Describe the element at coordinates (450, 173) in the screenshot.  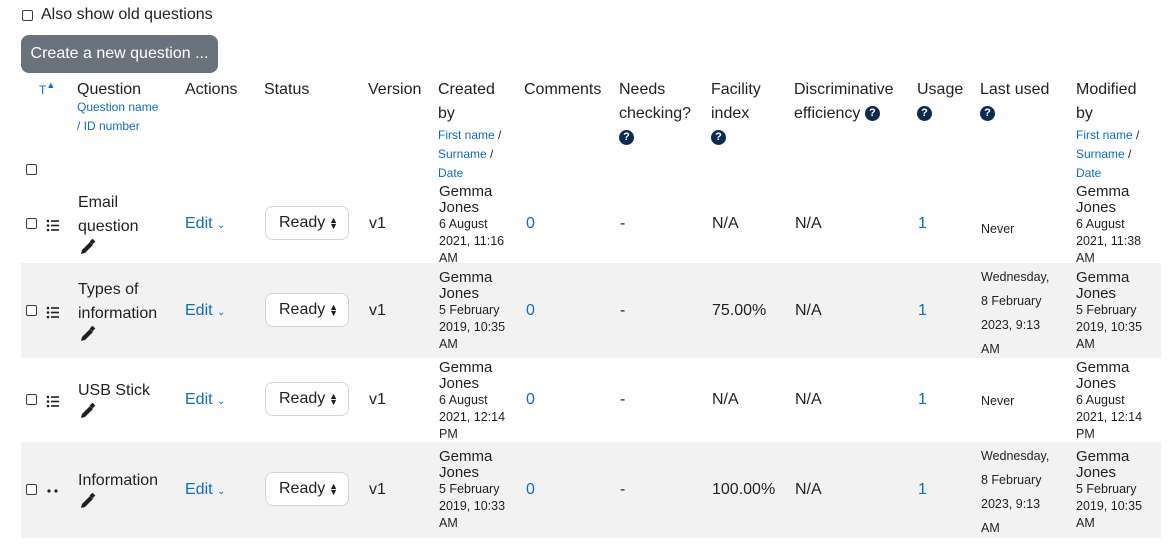
I see `sort-created-date: Date` at that location.